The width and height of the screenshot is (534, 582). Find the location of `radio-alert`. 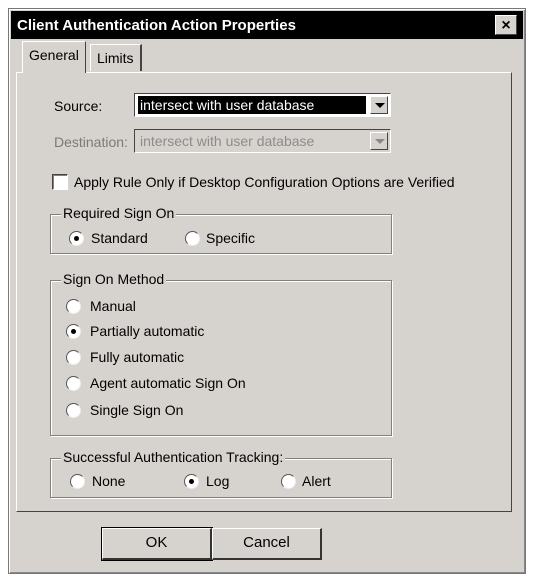

radio-alert is located at coordinates (288, 481).